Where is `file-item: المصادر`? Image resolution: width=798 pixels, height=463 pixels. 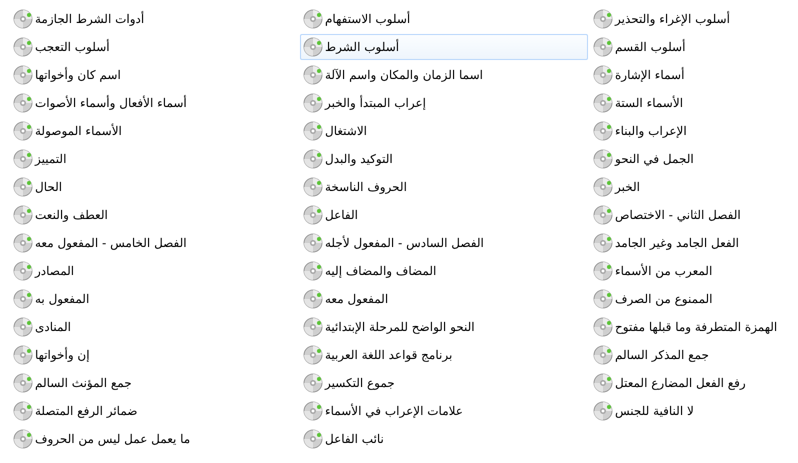
file-item: المصادر is located at coordinates (154, 271).